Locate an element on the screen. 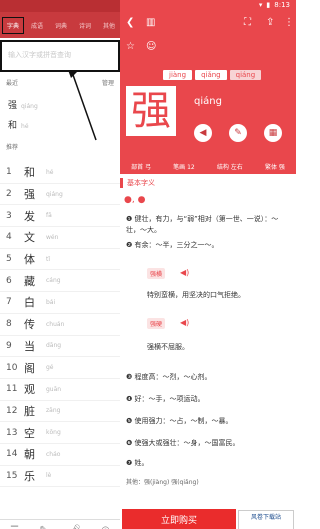 The width and height of the screenshot is (320, 529). arrow-head is located at coordinates (72, 74).